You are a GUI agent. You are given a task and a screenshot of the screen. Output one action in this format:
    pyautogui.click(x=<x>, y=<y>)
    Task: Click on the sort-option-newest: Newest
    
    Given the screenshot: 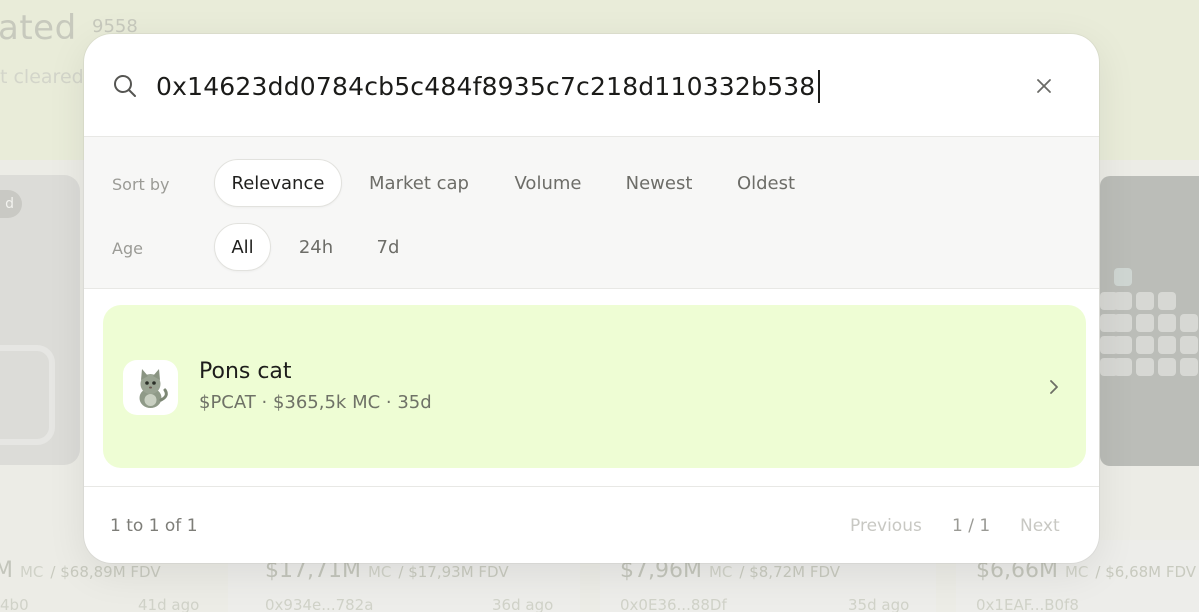 What is the action you would take?
    pyautogui.click(x=659, y=183)
    